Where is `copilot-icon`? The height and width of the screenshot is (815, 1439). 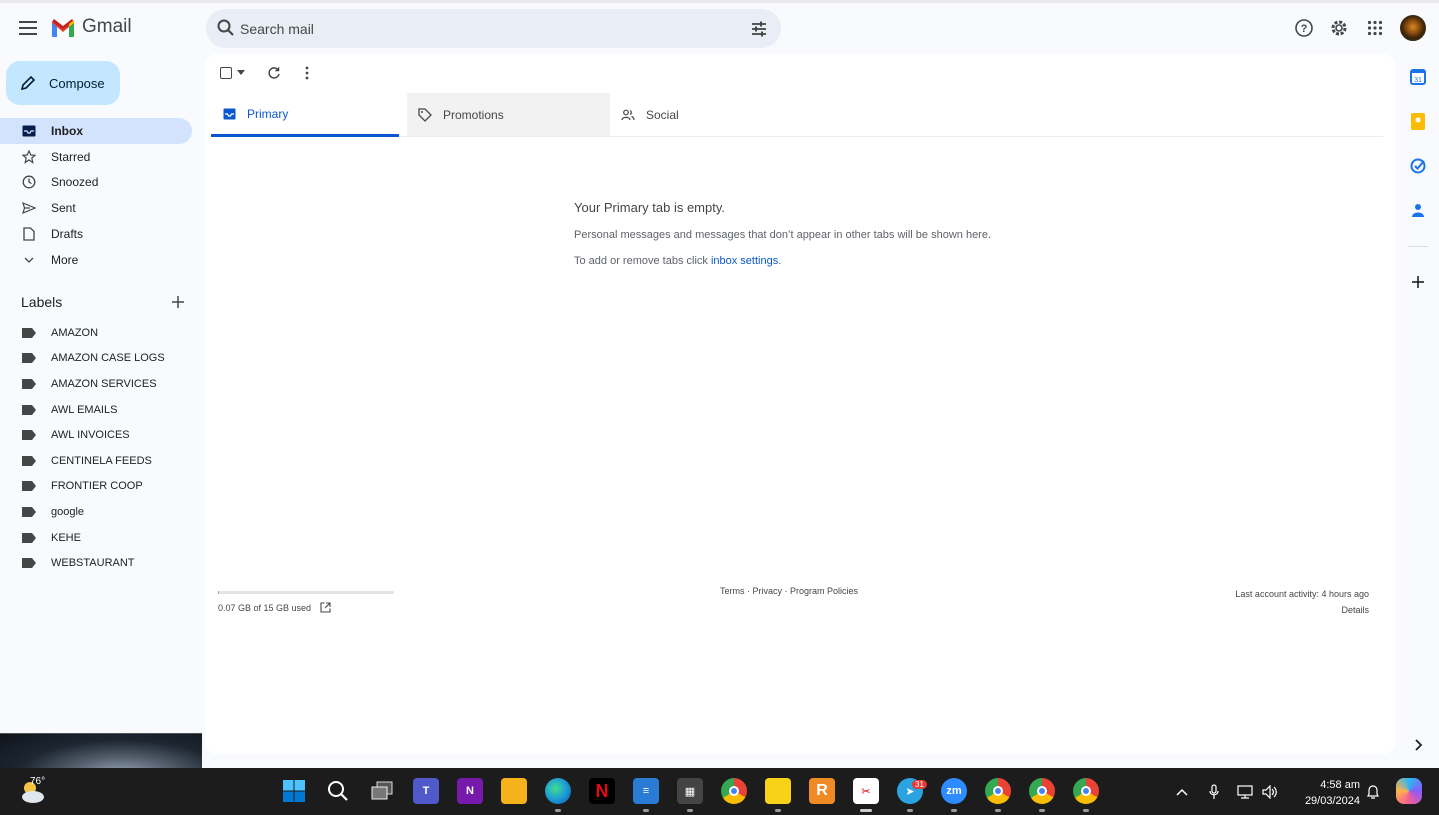
copilot-icon is located at coordinates (1409, 791).